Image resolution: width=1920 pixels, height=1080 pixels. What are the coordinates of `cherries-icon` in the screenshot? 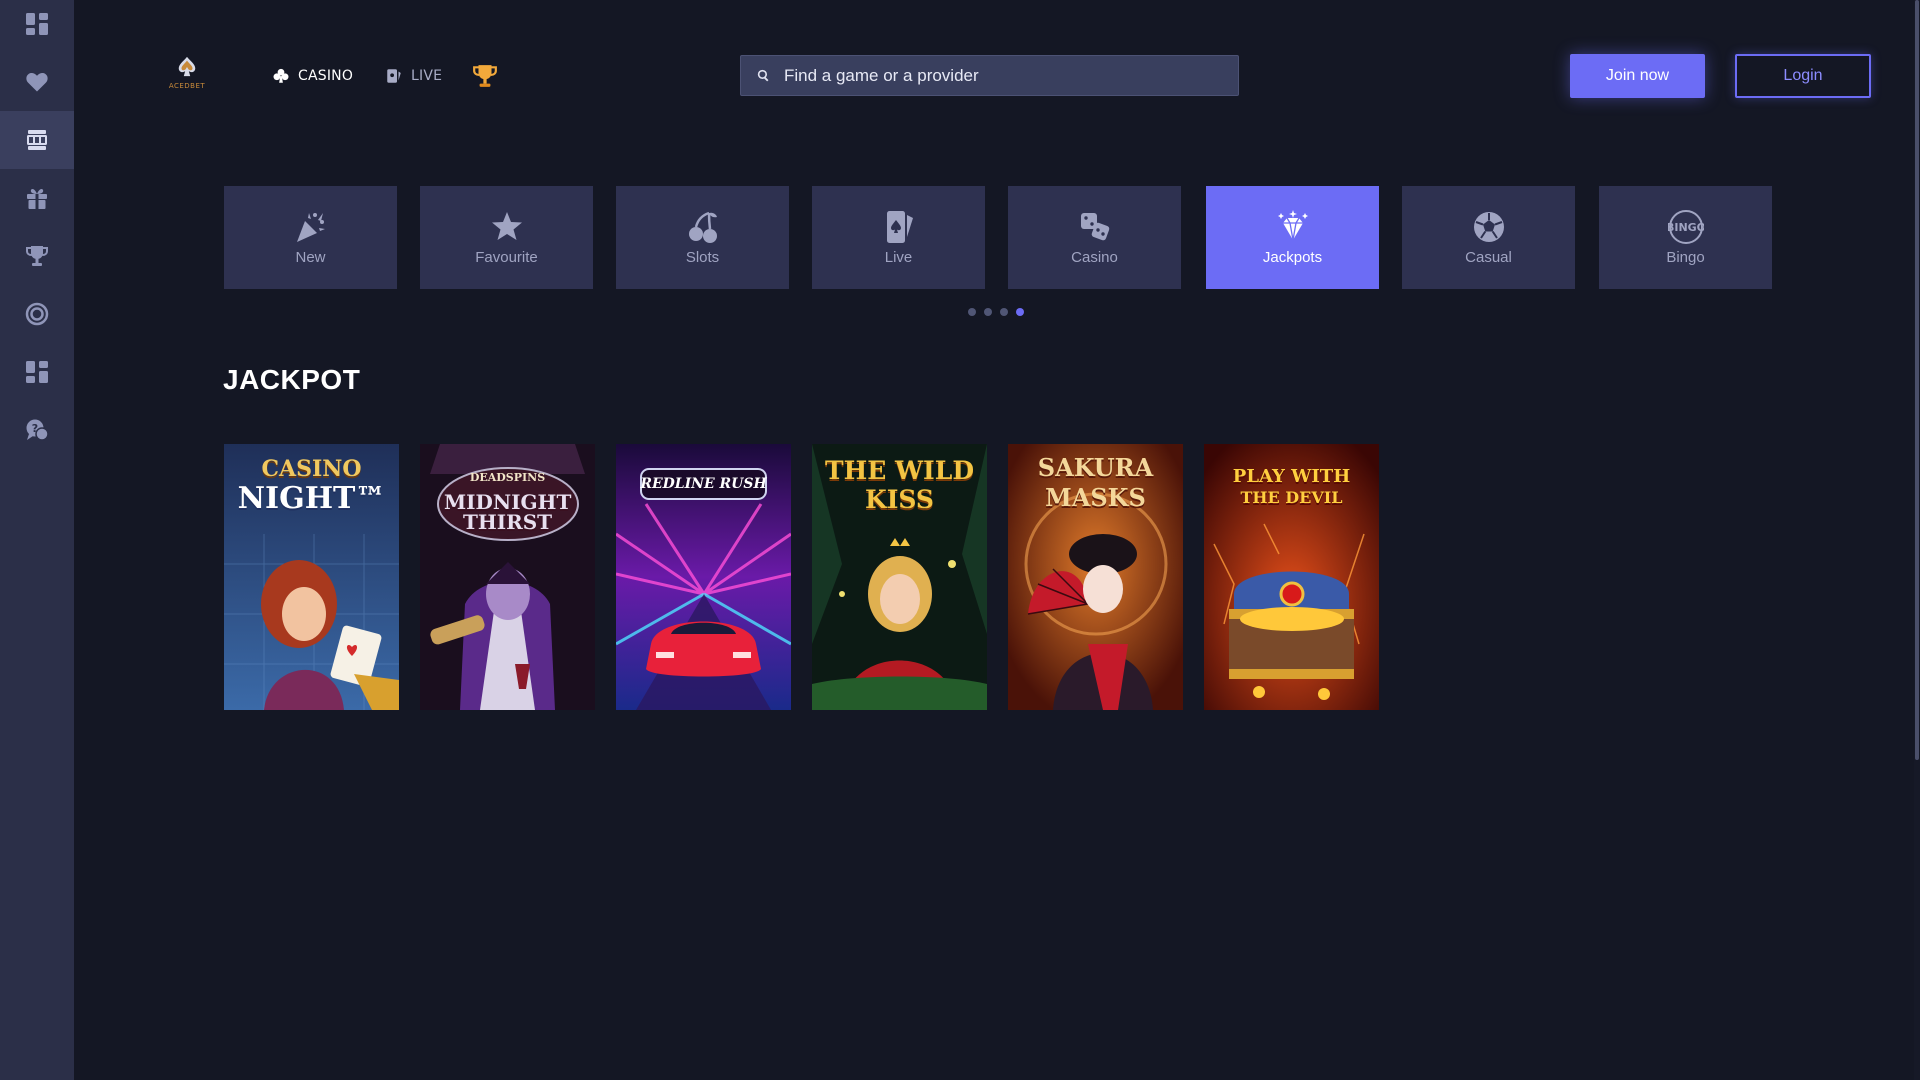 It's located at (702, 227).